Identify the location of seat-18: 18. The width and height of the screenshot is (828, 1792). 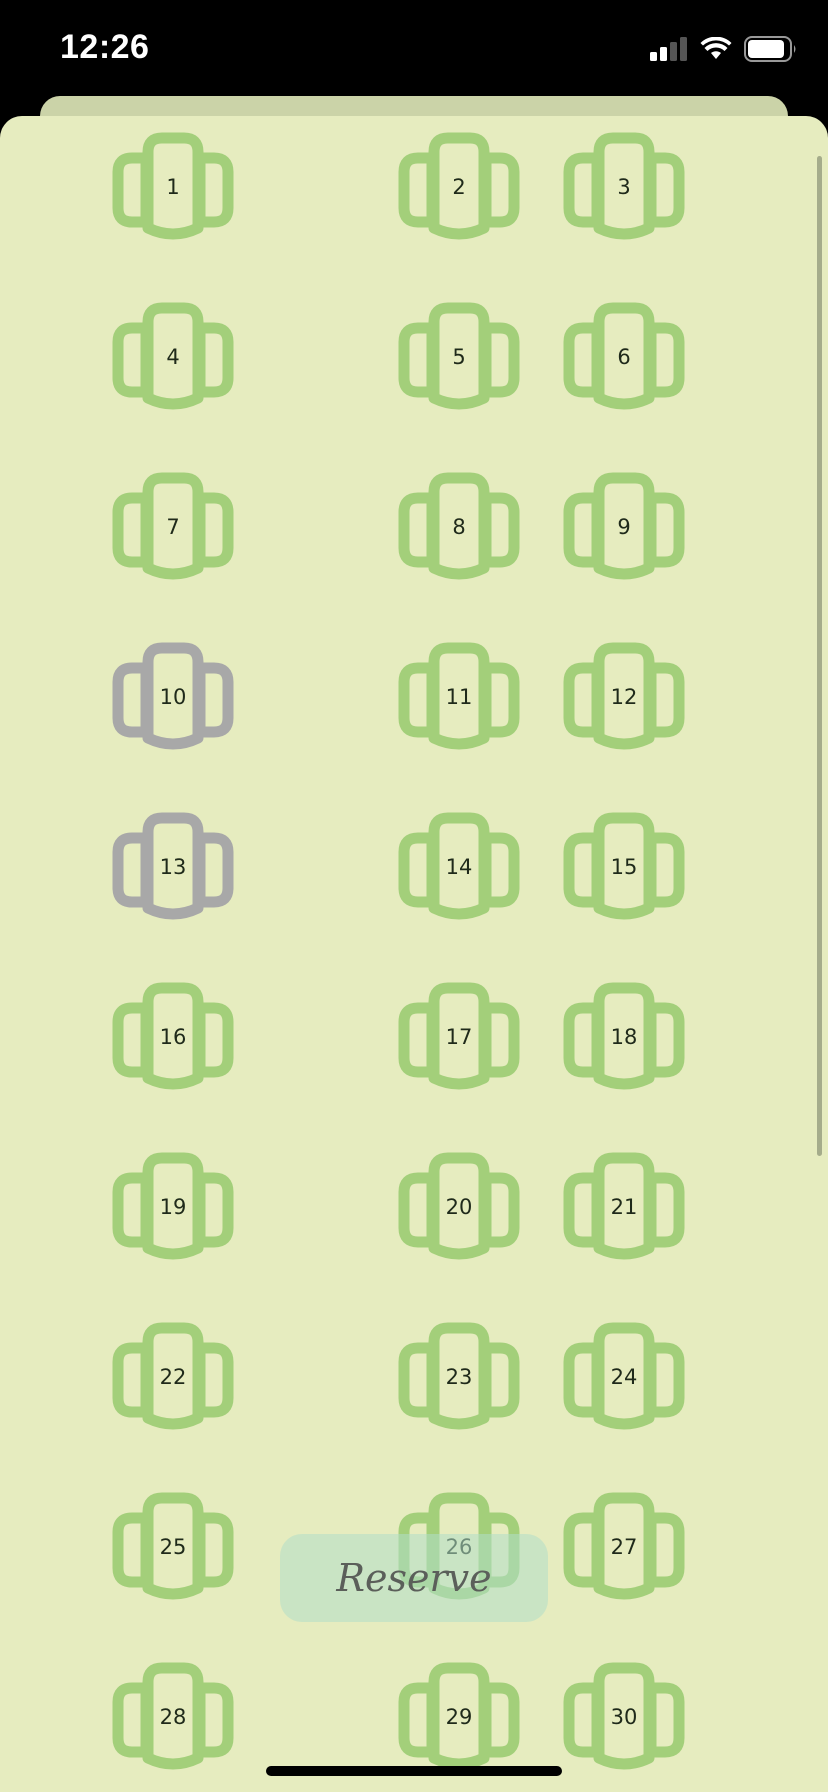
(624, 1037).